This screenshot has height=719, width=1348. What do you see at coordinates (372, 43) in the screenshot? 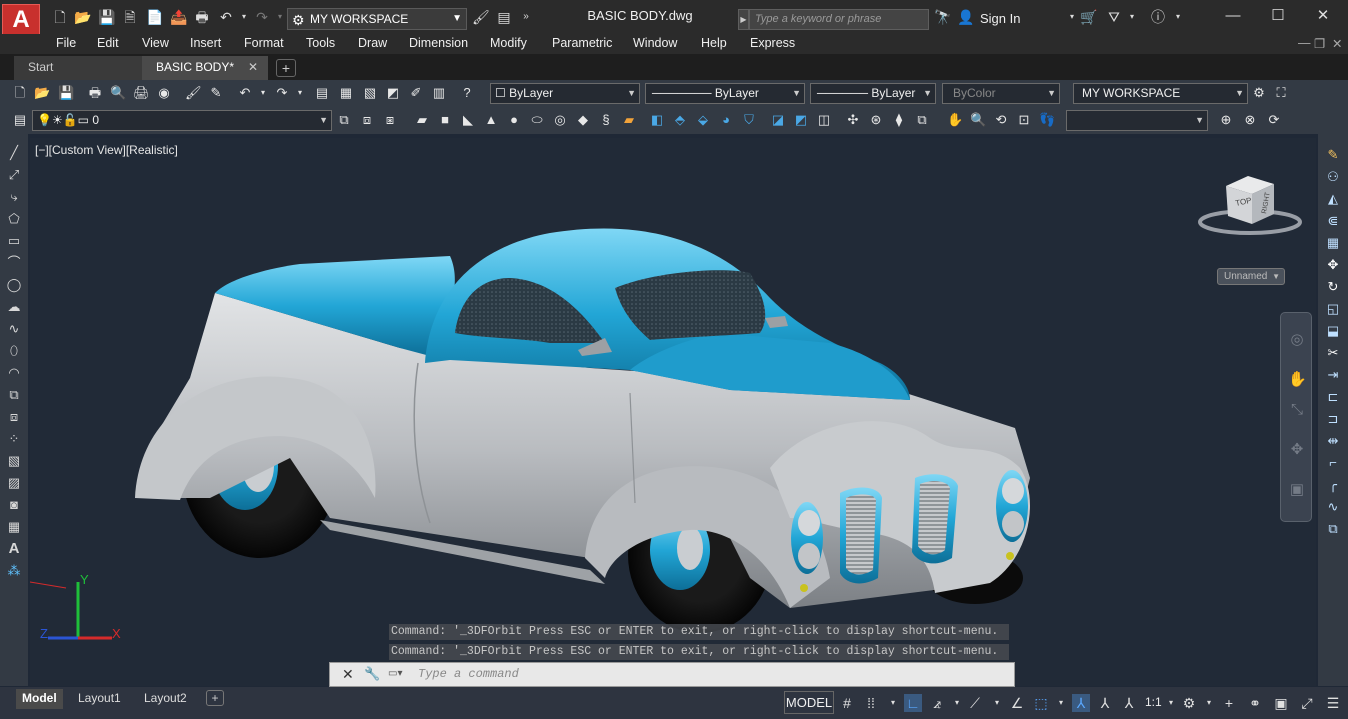
I see `menu-draw: Draw` at bounding box center [372, 43].